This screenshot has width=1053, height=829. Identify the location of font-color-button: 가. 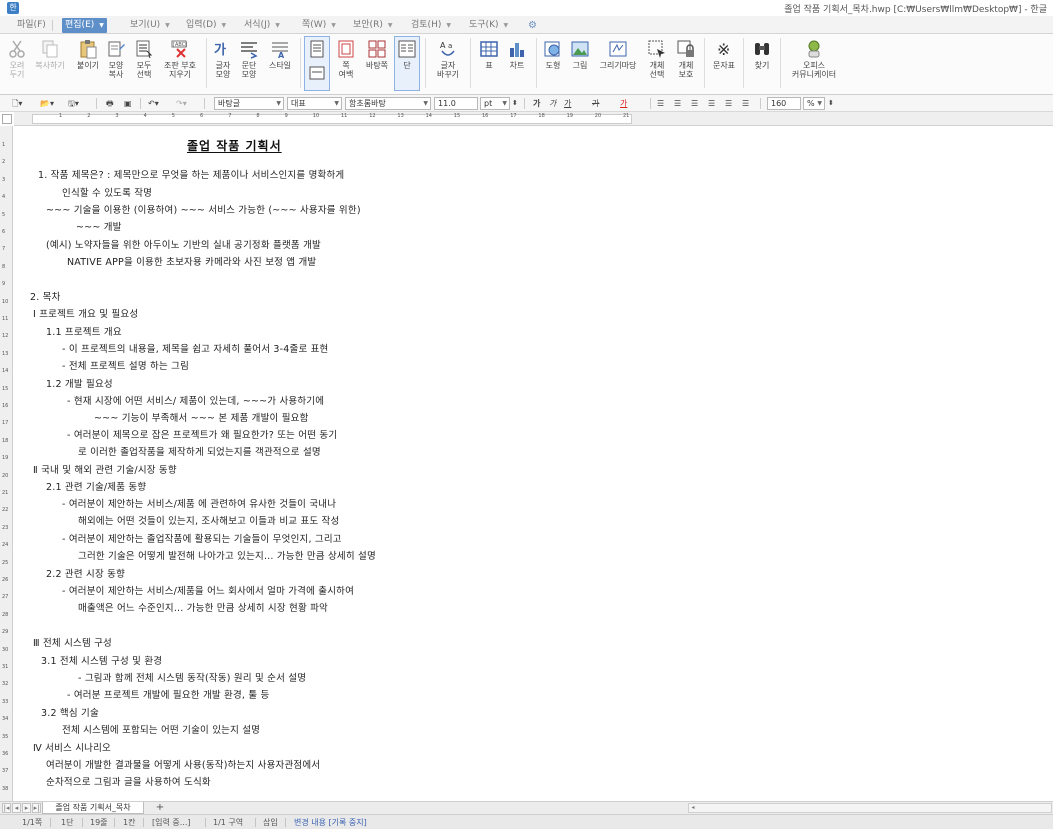
(623, 103).